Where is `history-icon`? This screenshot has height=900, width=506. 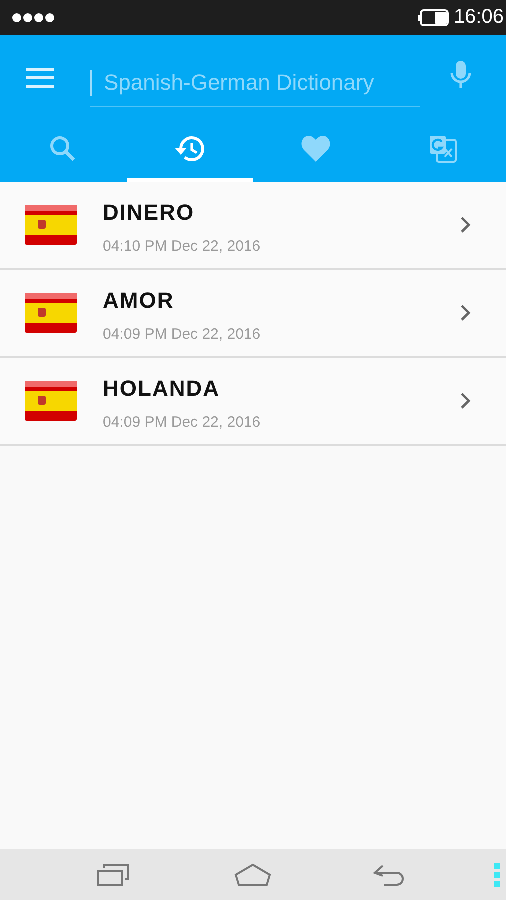
history-icon is located at coordinates (190, 149).